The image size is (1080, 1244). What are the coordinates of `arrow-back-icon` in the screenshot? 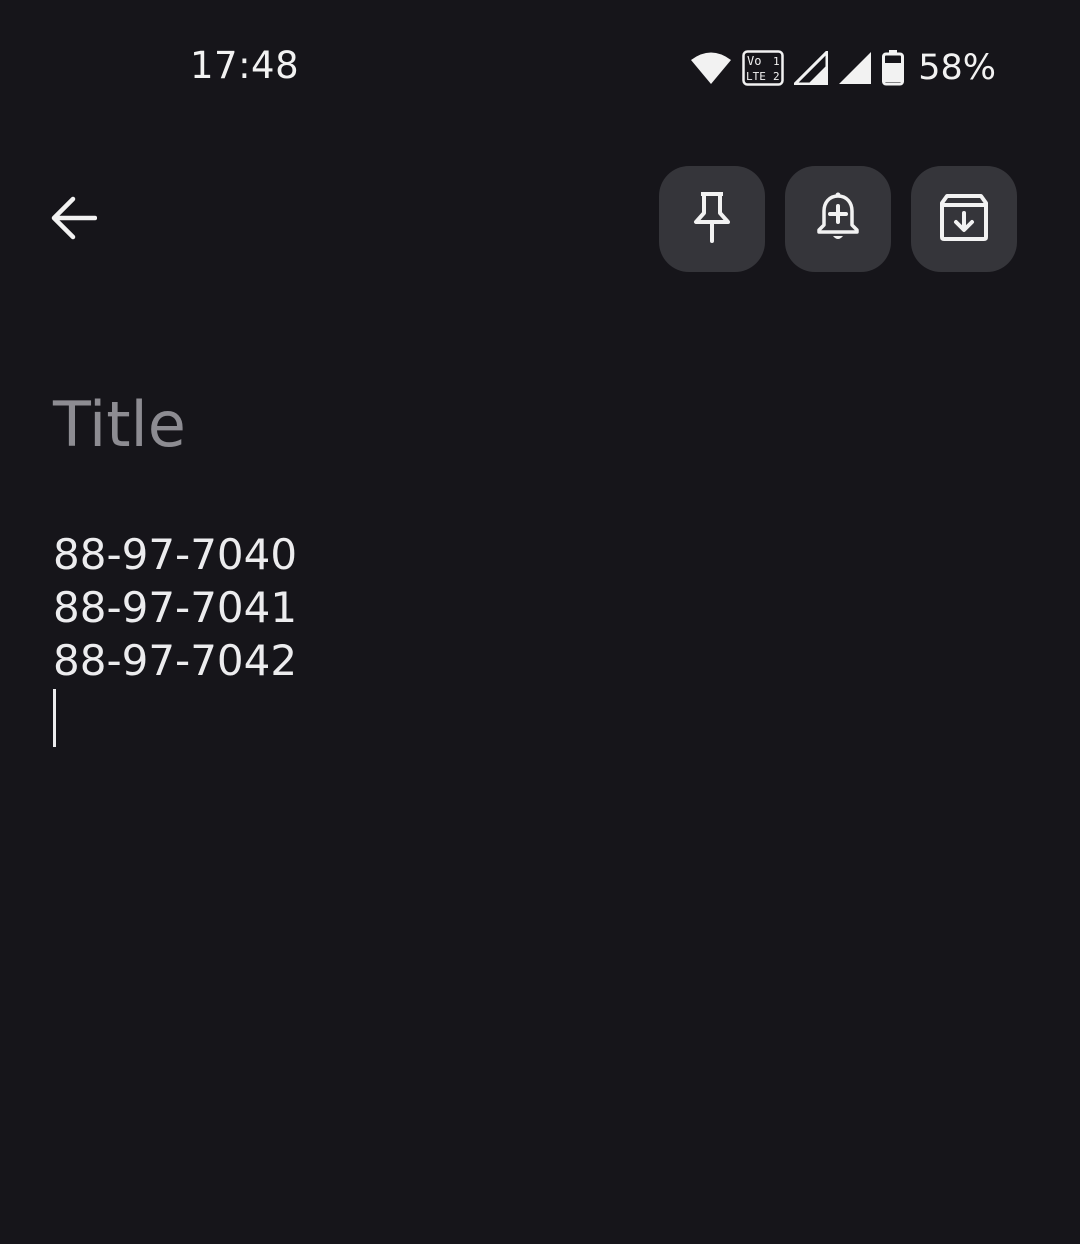 It's located at (74, 220).